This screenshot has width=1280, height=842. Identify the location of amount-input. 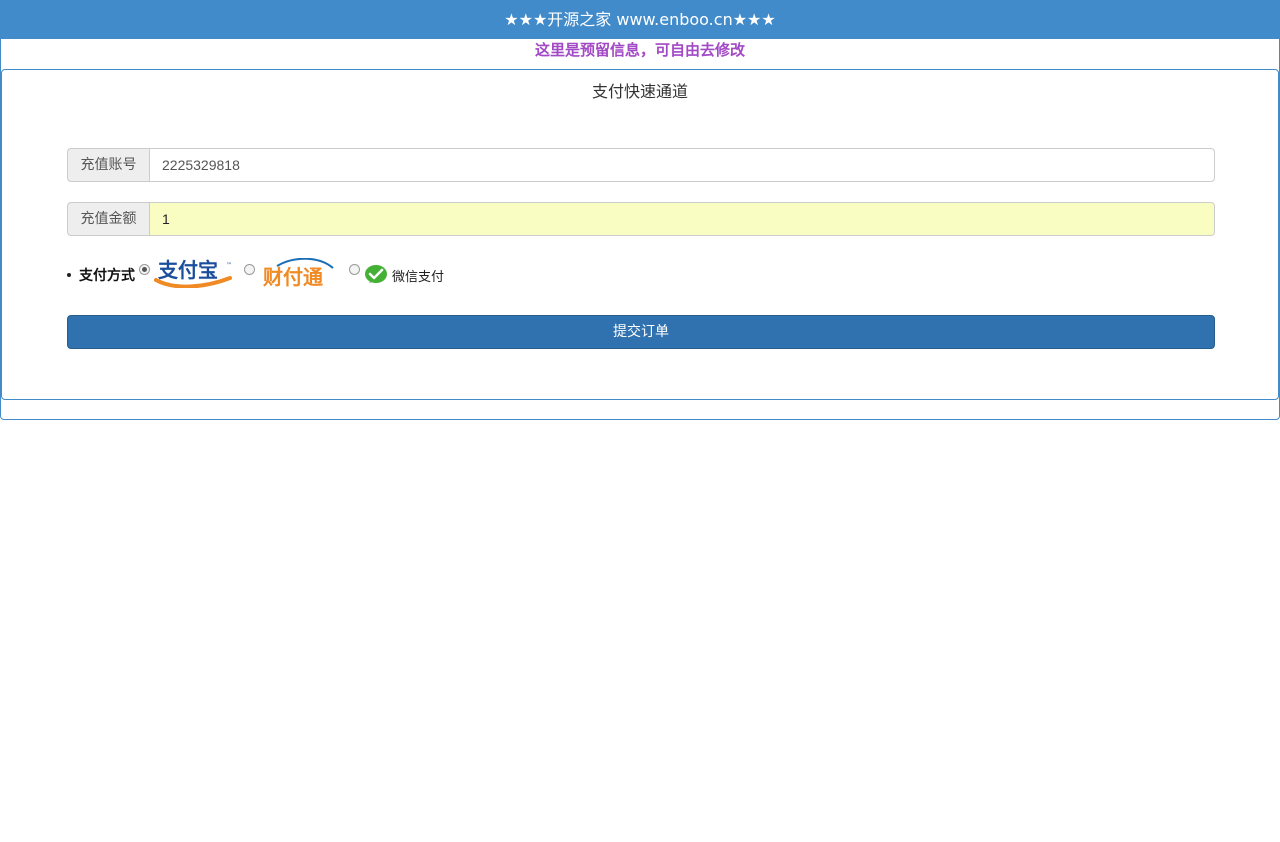
(682, 219).